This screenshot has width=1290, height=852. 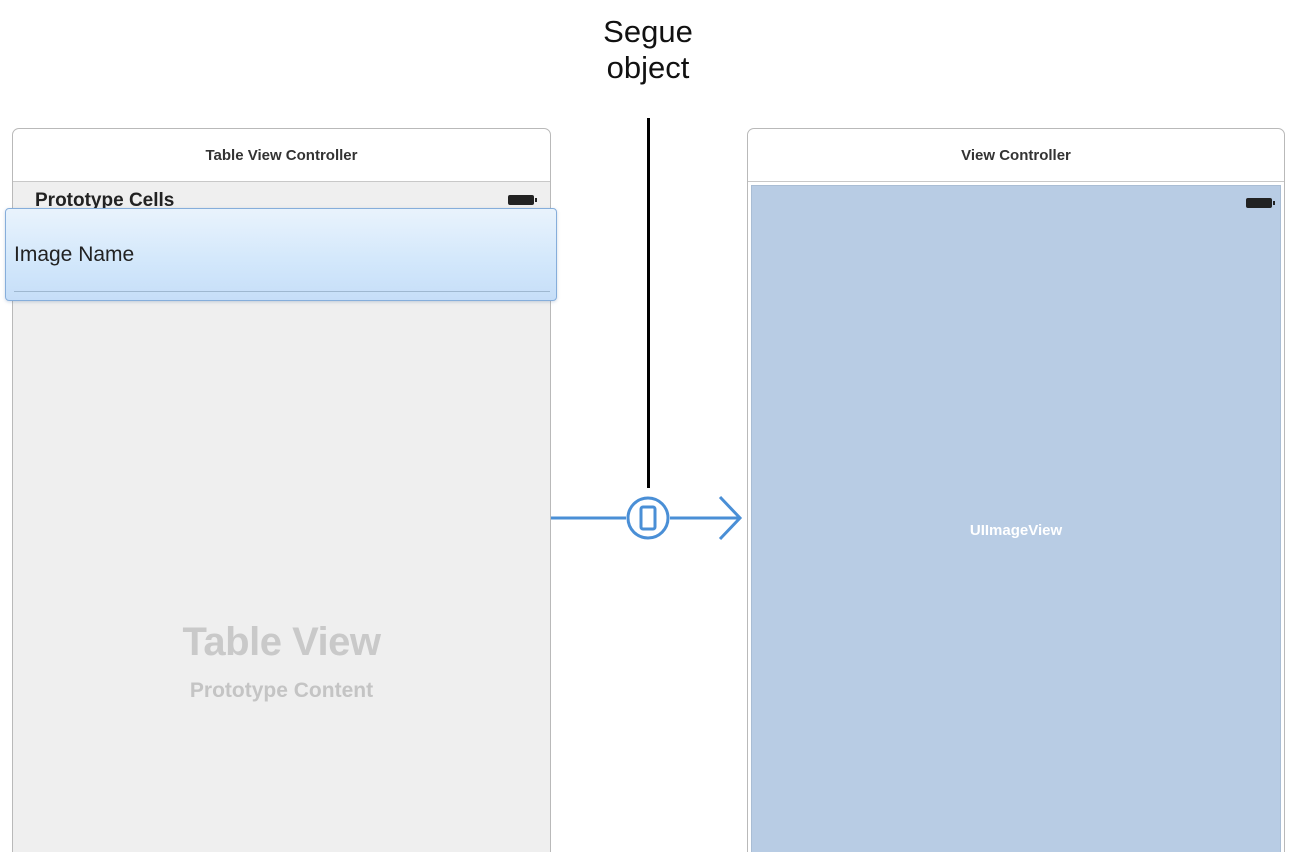 What do you see at coordinates (648, 31) in the screenshot?
I see `callout-line1: Segue` at bounding box center [648, 31].